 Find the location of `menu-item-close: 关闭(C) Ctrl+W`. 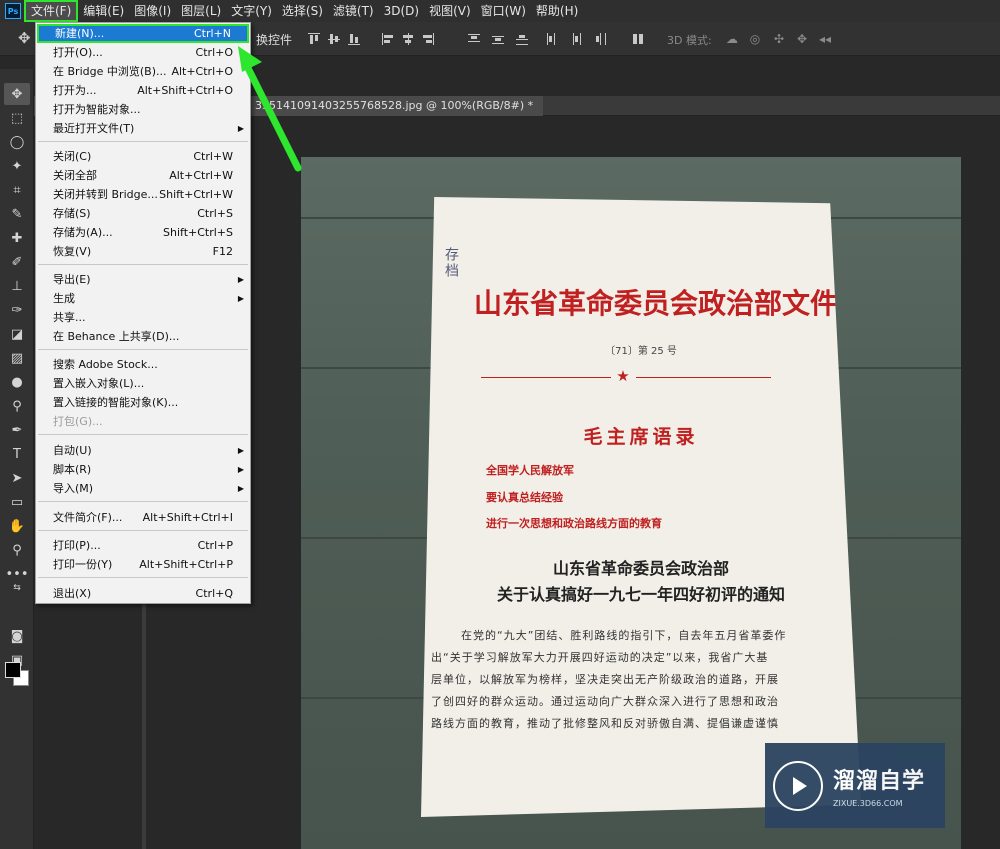

menu-item-close: 关闭(C) Ctrl+W is located at coordinates (143, 156).